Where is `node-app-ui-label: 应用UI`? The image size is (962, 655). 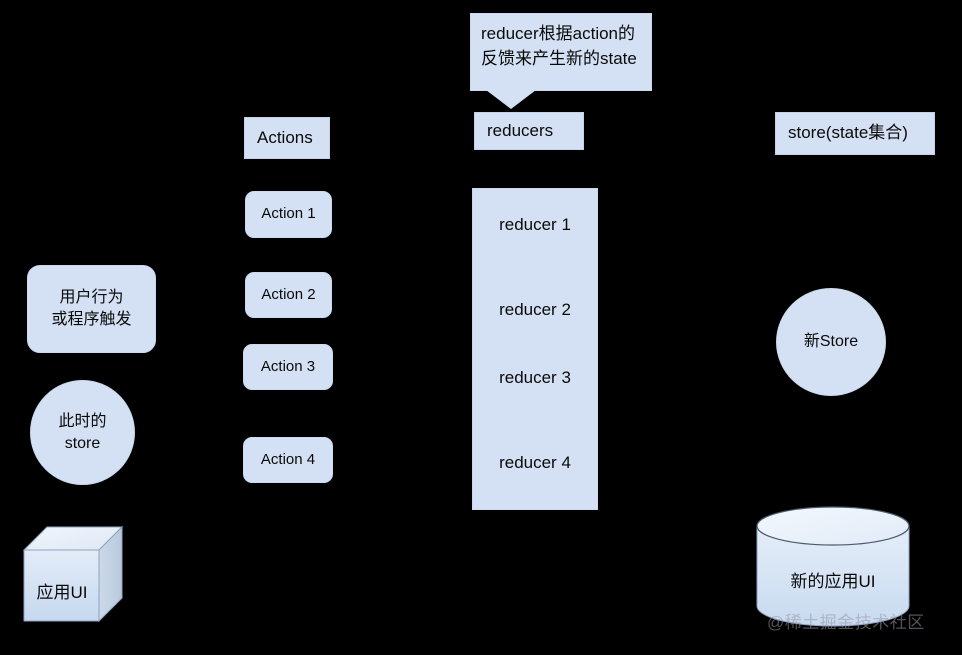 node-app-ui-label: 应用UI is located at coordinates (62, 592).